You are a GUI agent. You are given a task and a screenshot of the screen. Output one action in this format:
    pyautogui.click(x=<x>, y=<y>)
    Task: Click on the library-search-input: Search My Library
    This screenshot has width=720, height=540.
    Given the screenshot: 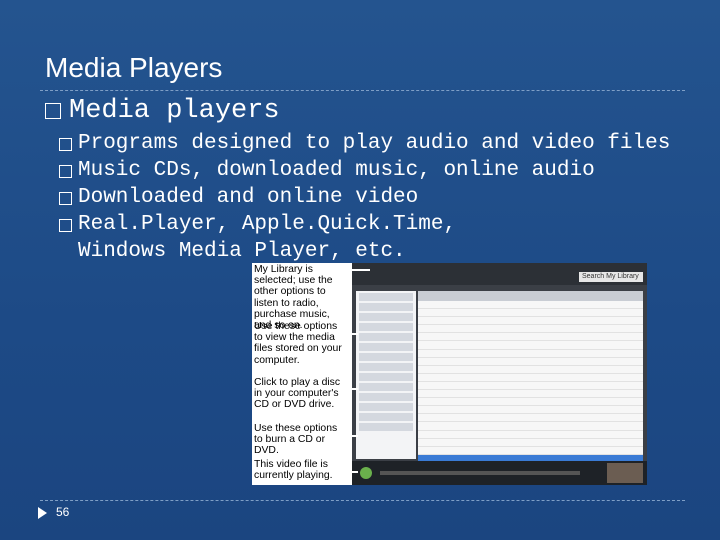 What is the action you would take?
    pyautogui.click(x=611, y=277)
    